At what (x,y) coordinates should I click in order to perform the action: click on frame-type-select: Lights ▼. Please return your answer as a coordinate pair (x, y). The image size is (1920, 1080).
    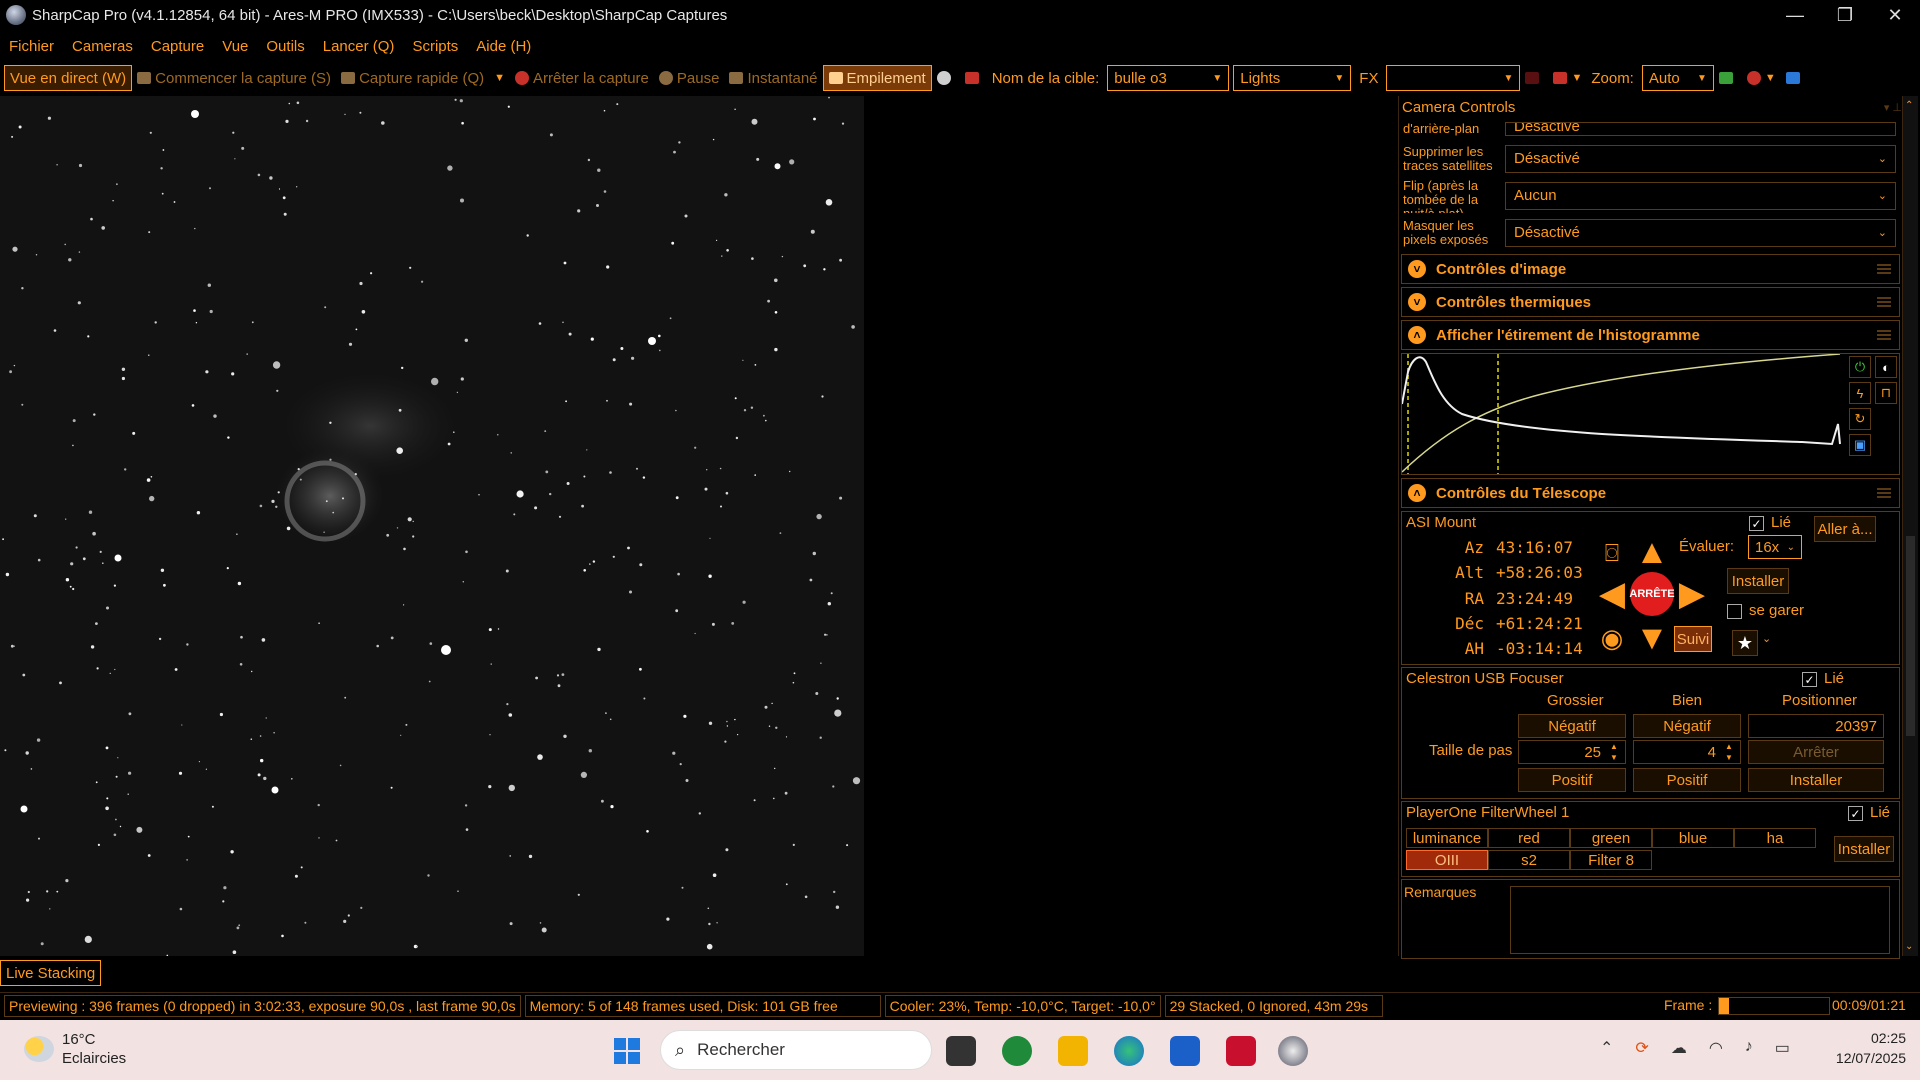
    Looking at the image, I should click on (1292, 78).